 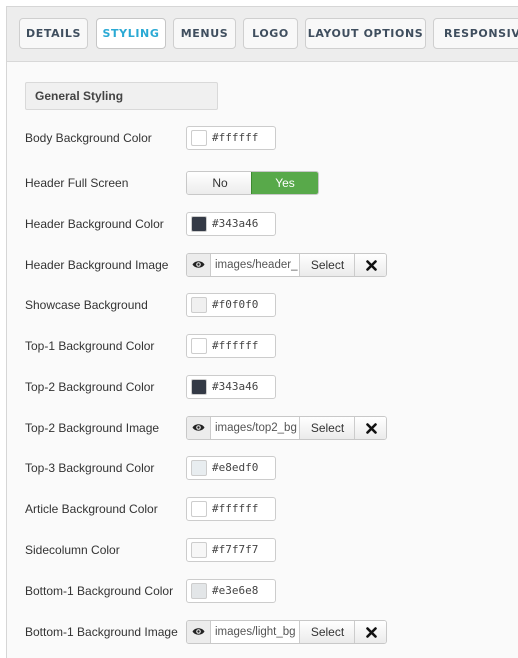 I want to click on header-background-color-color-input: #343a46, so click(x=231, y=224).